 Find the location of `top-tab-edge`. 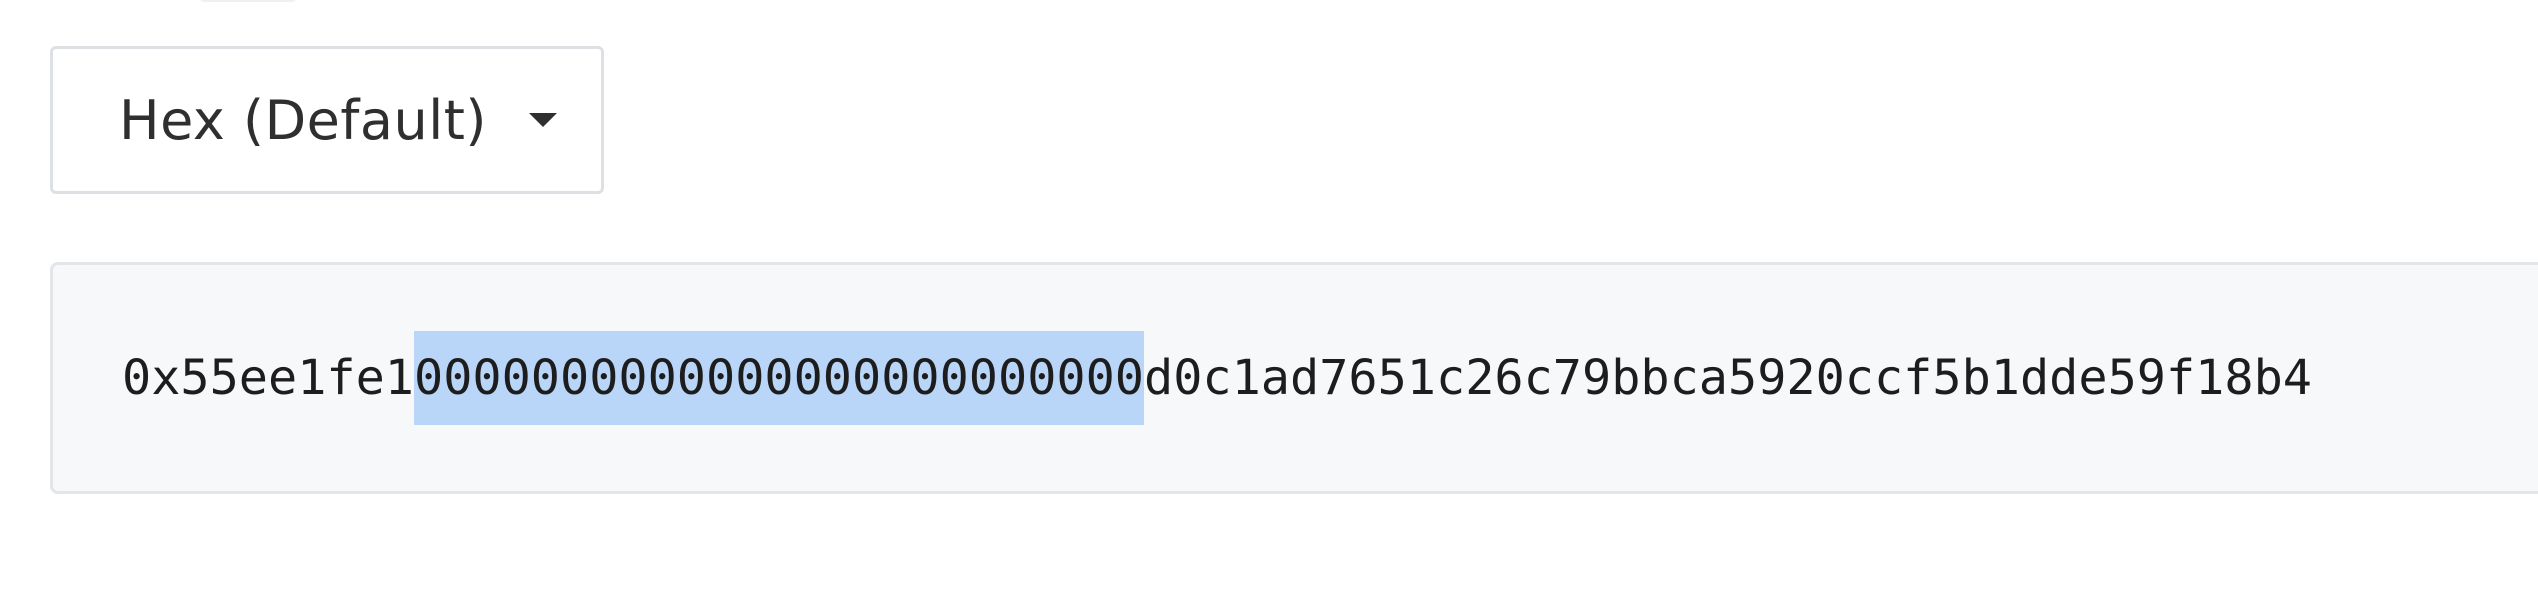

top-tab-edge is located at coordinates (248, 1).